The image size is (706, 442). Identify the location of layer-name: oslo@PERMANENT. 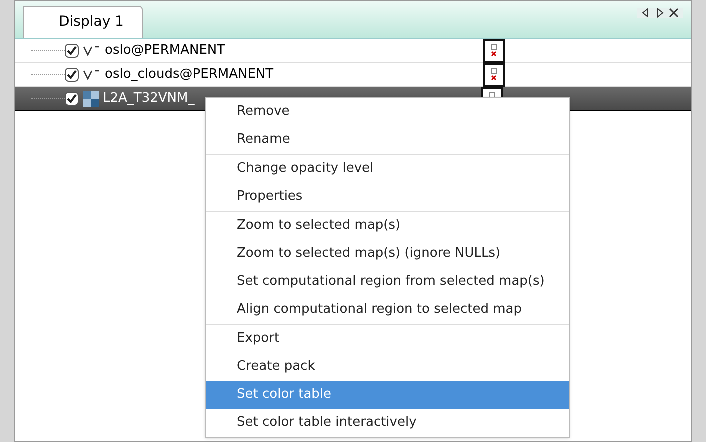
(165, 51).